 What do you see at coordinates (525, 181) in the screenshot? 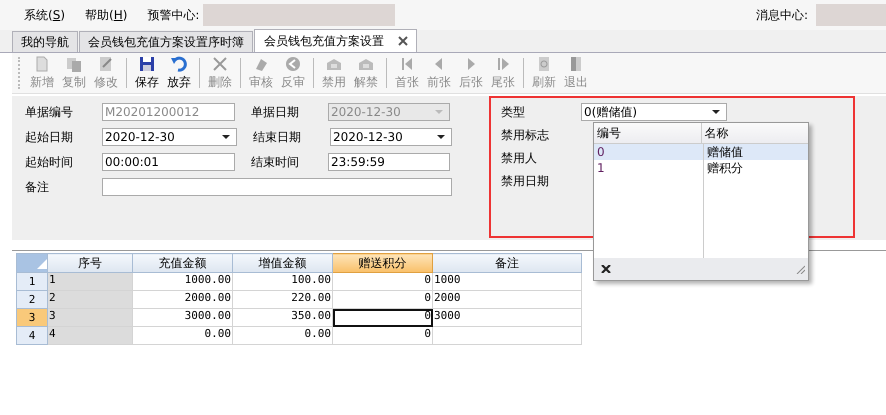
I see `field-label: 禁用日期` at bounding box center [525, 181].